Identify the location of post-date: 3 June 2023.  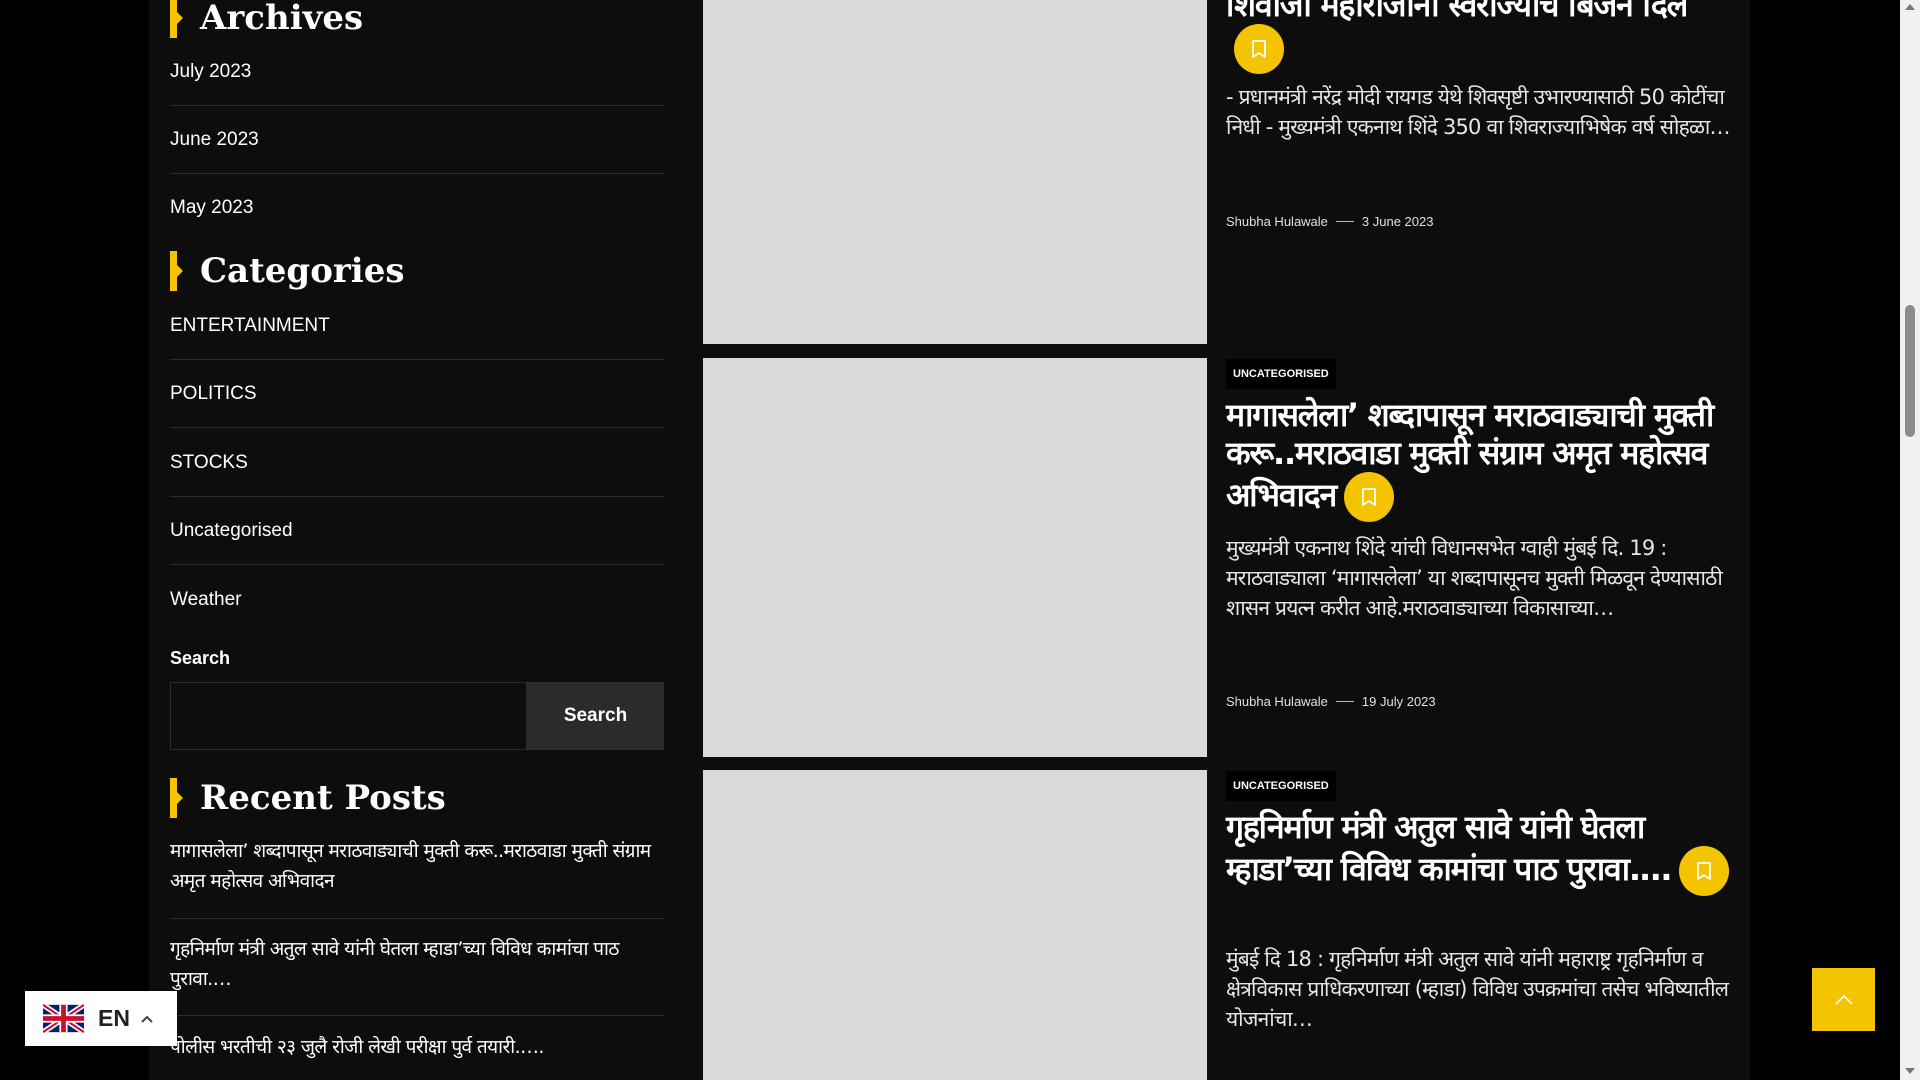
(1398, 221).